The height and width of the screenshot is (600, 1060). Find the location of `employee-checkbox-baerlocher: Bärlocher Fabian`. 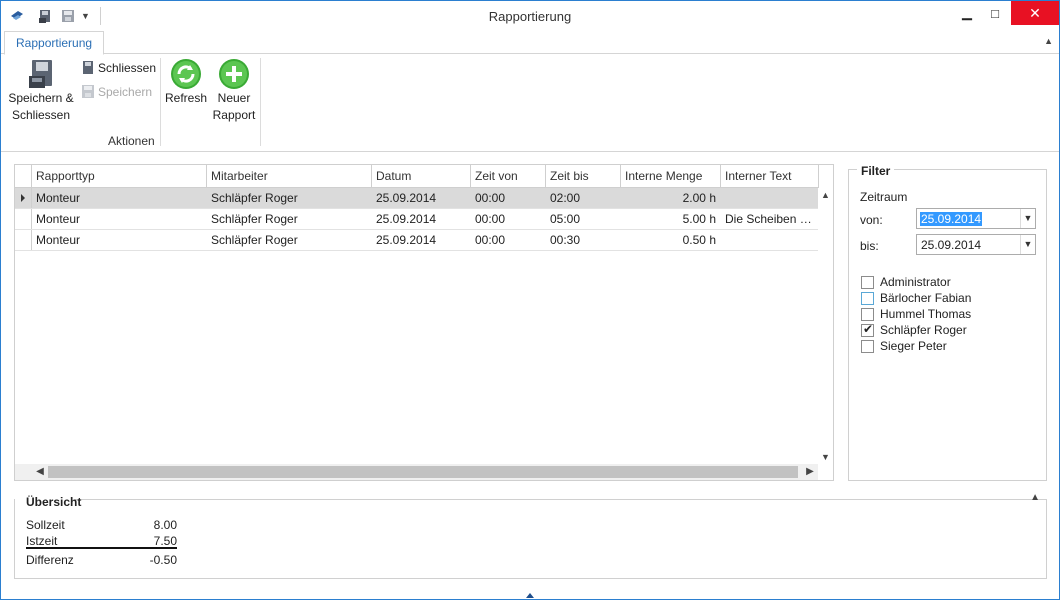

employee-checkbox-baerlocher: Bärlocher Fabian is located at coordinates (916, 298).